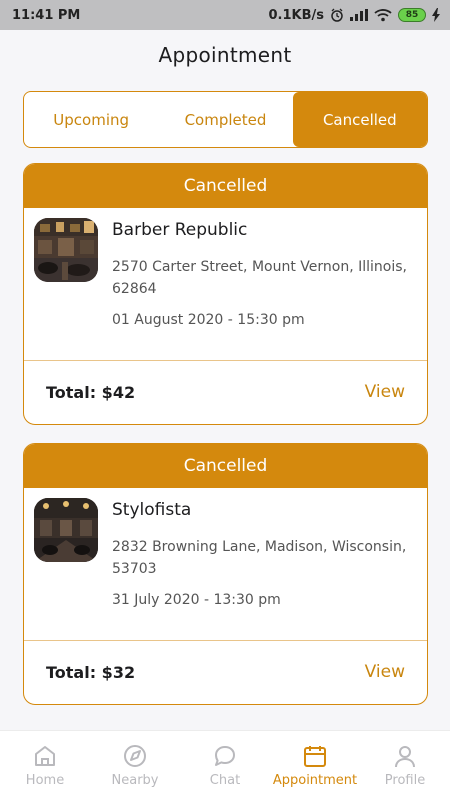 The width and height of the screenshot is (450, 800). I want to click on nav-home: Home, so click(45, 765).